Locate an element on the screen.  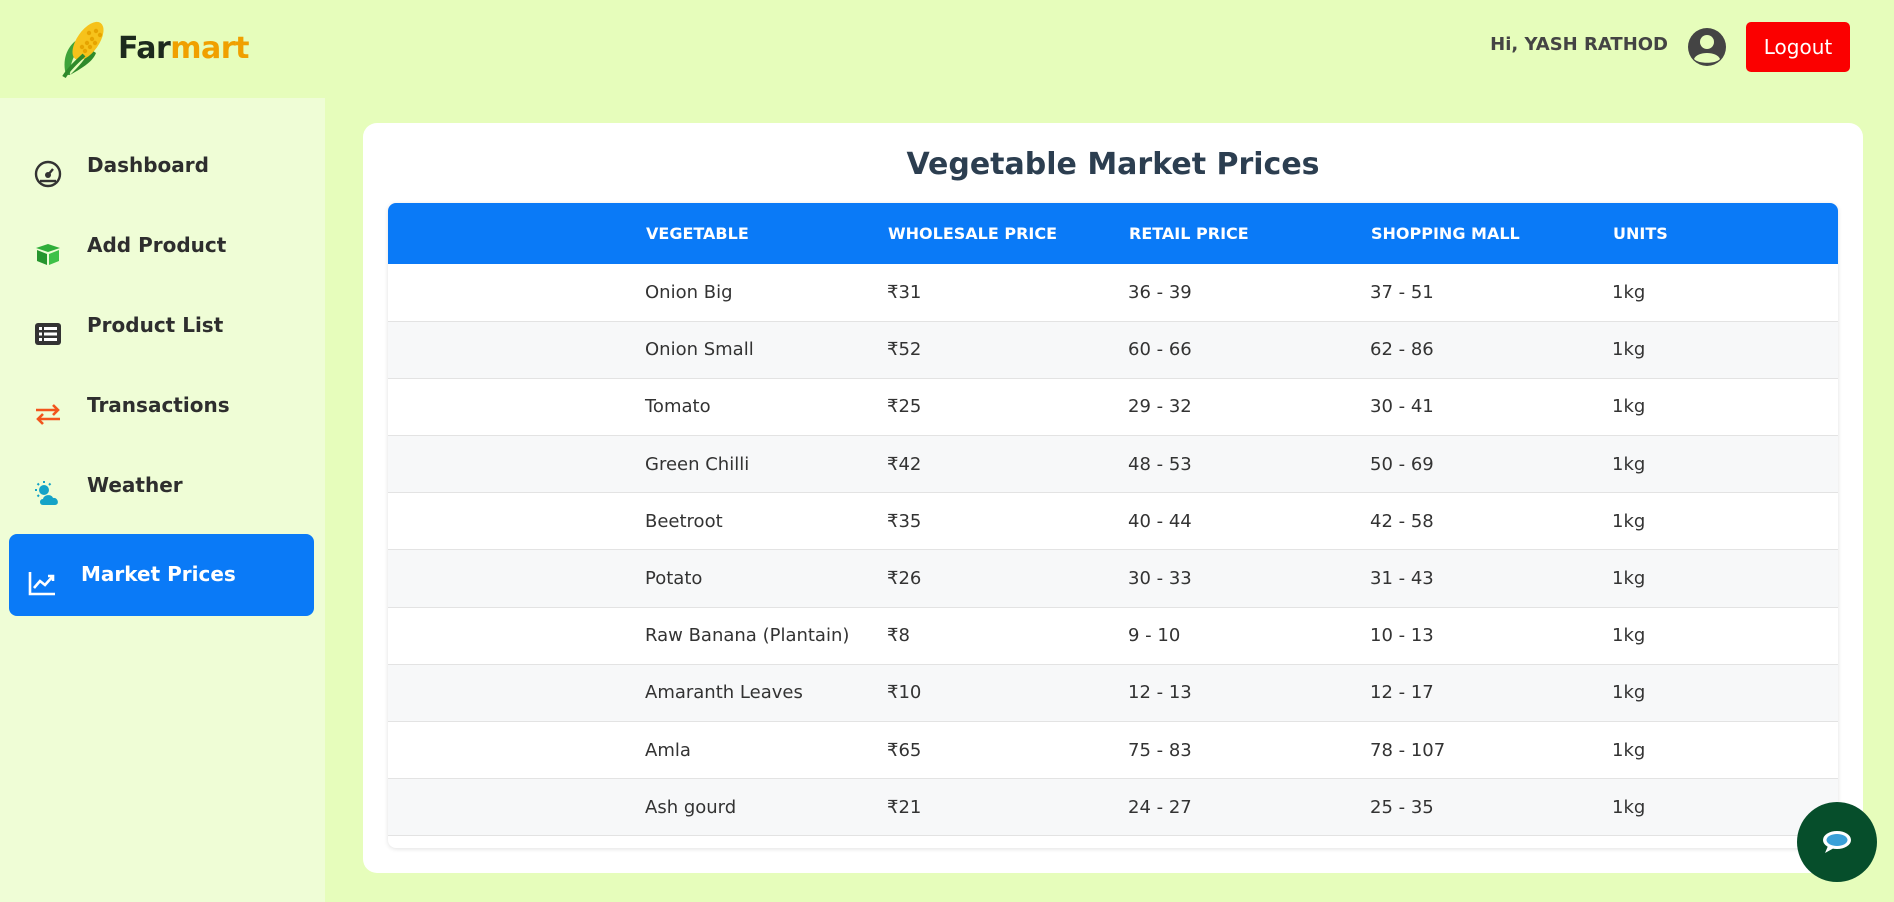
brand-name-part1: Far is located at coordinates (144, 48).